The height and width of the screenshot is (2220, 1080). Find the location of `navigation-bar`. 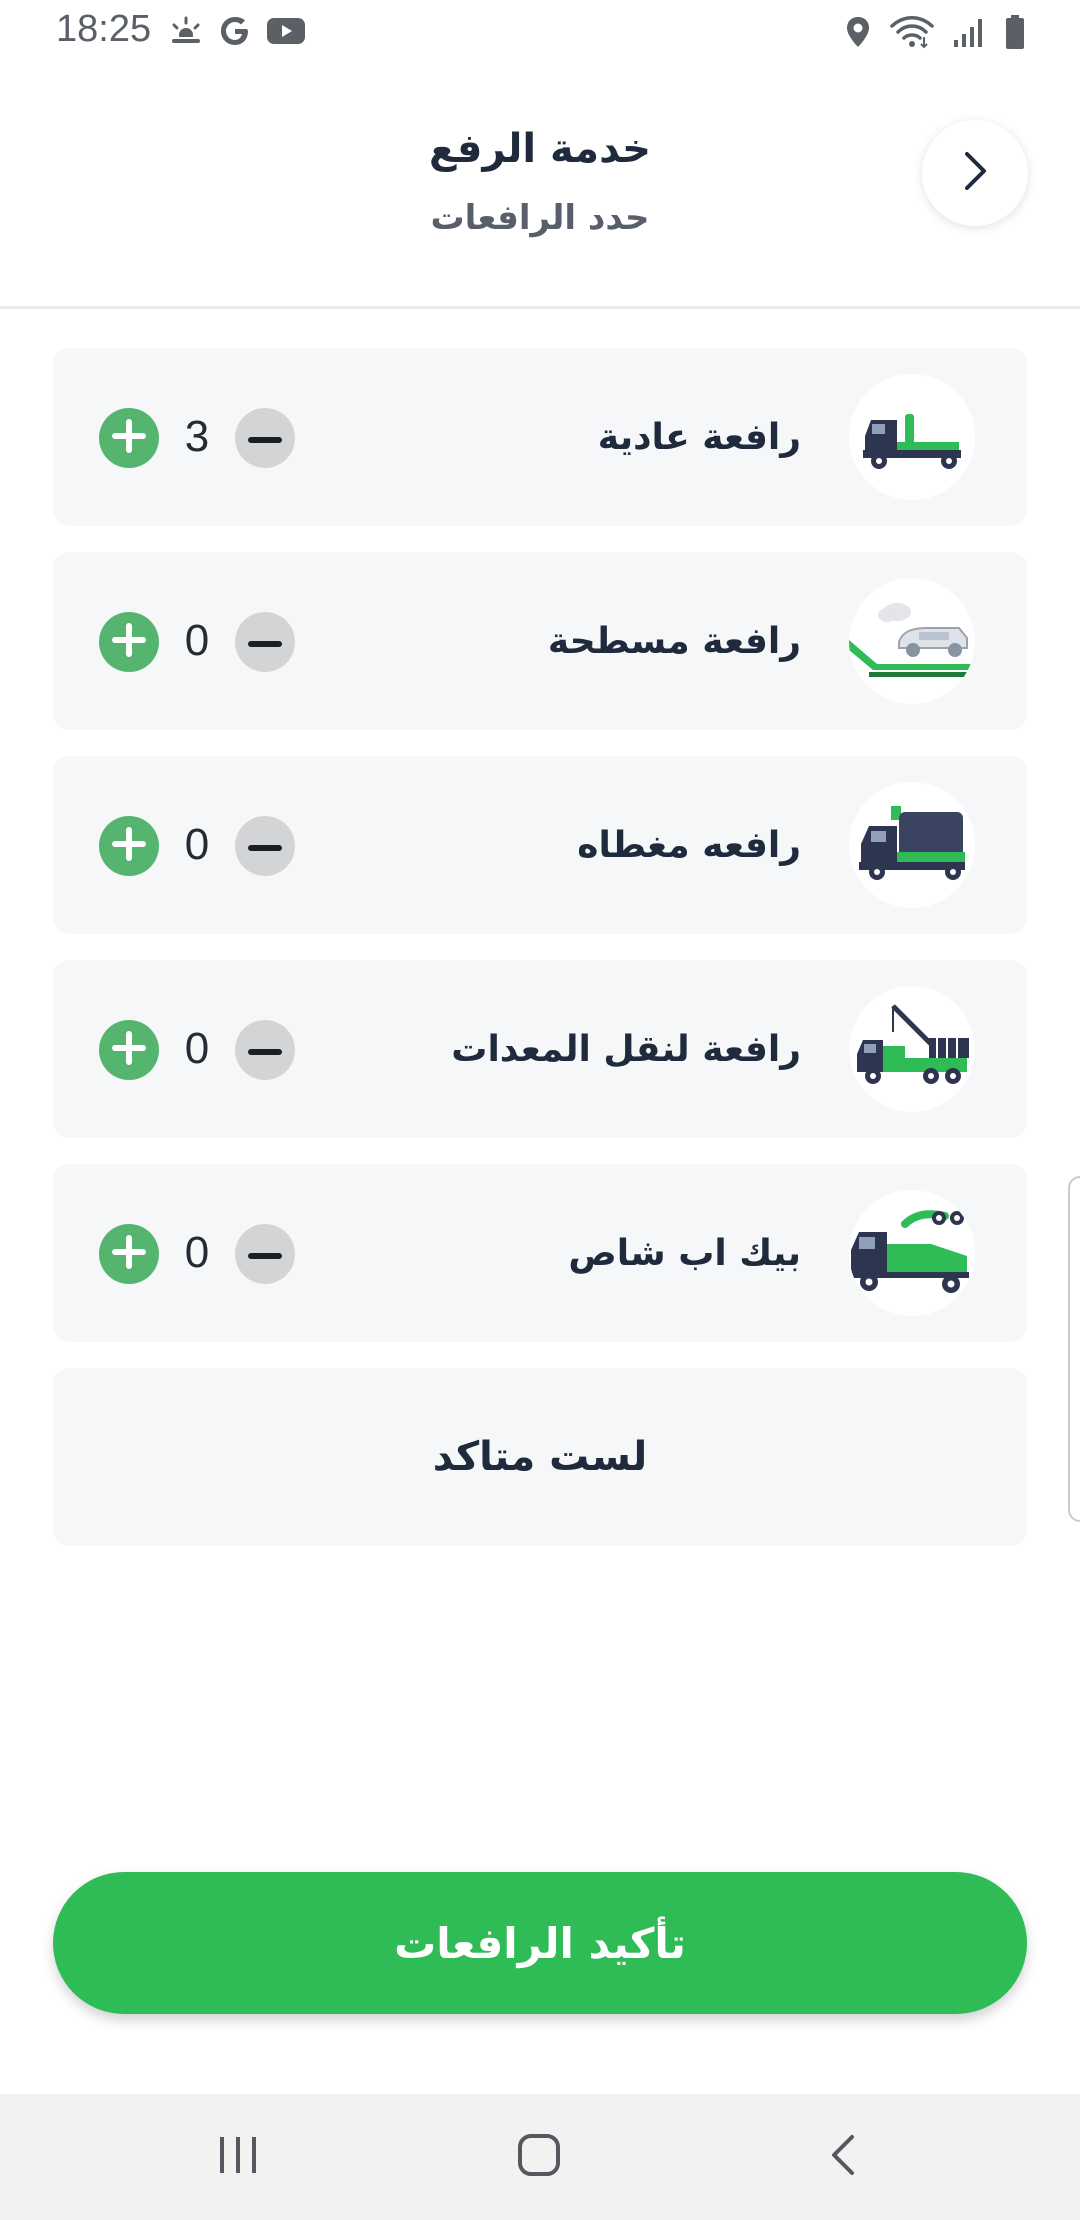

navigation-bar is located at coordinates (540, 2157).